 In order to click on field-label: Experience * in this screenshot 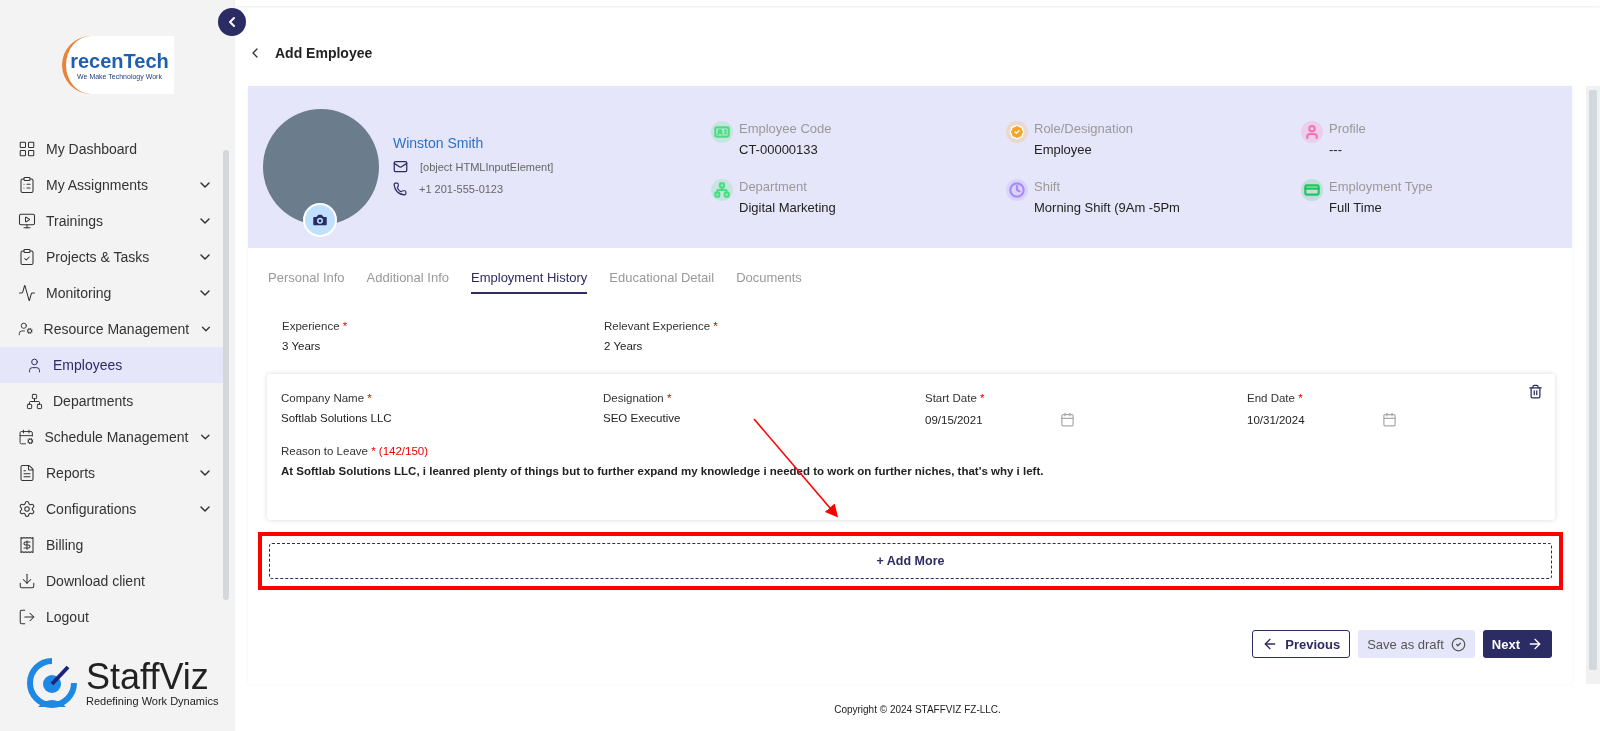, I will do `click(315, 326)`.